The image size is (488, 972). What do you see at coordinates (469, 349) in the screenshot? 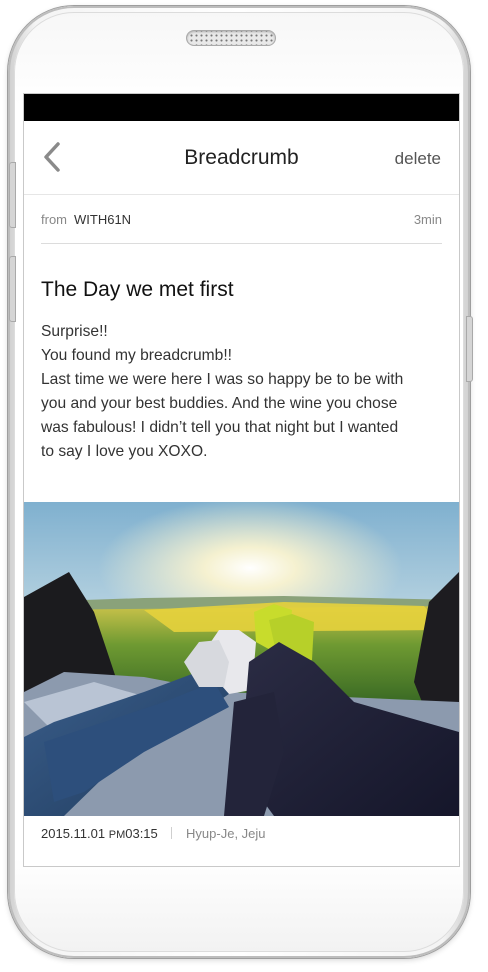
I see `power-button` at bounding box center [469, 349].